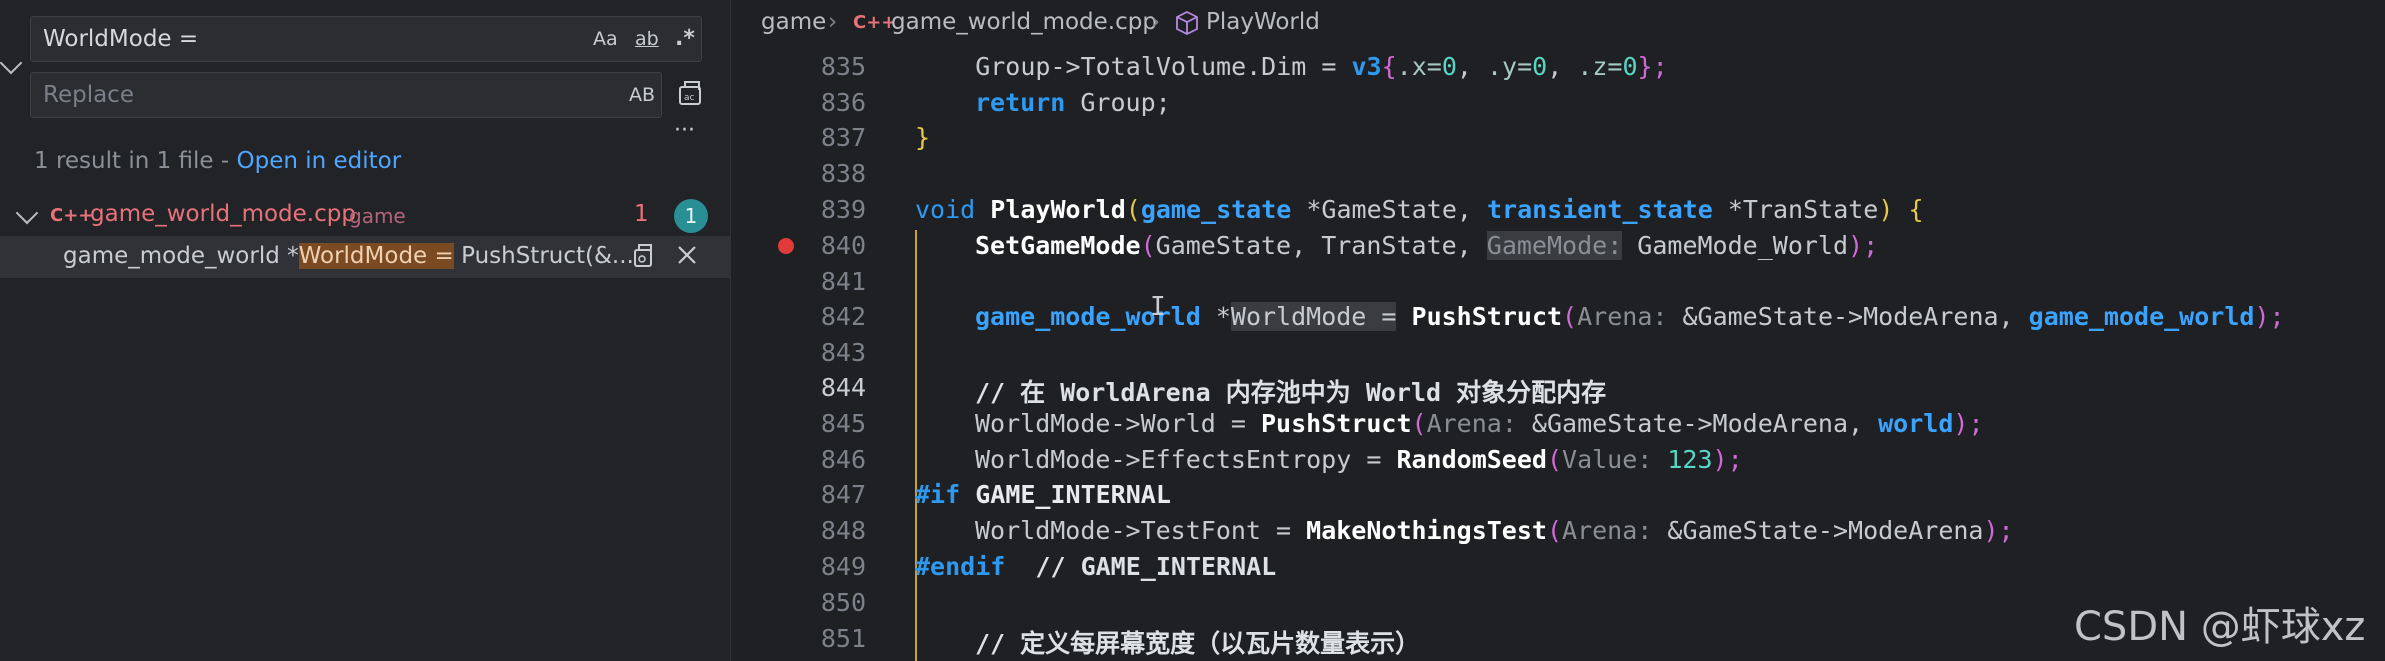 The height and width of the screenshot is (661, 2385). I want to click on line-number: 847, so click(843, 494).